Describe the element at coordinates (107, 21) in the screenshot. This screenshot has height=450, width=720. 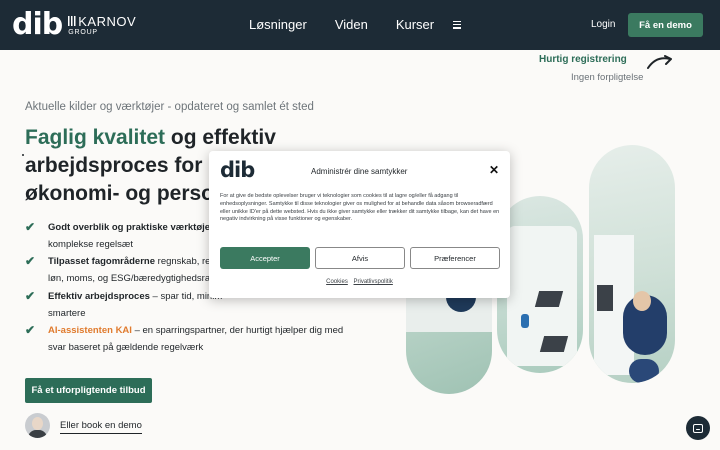
I see `logo-karnov-text: KARNOV` at that location.